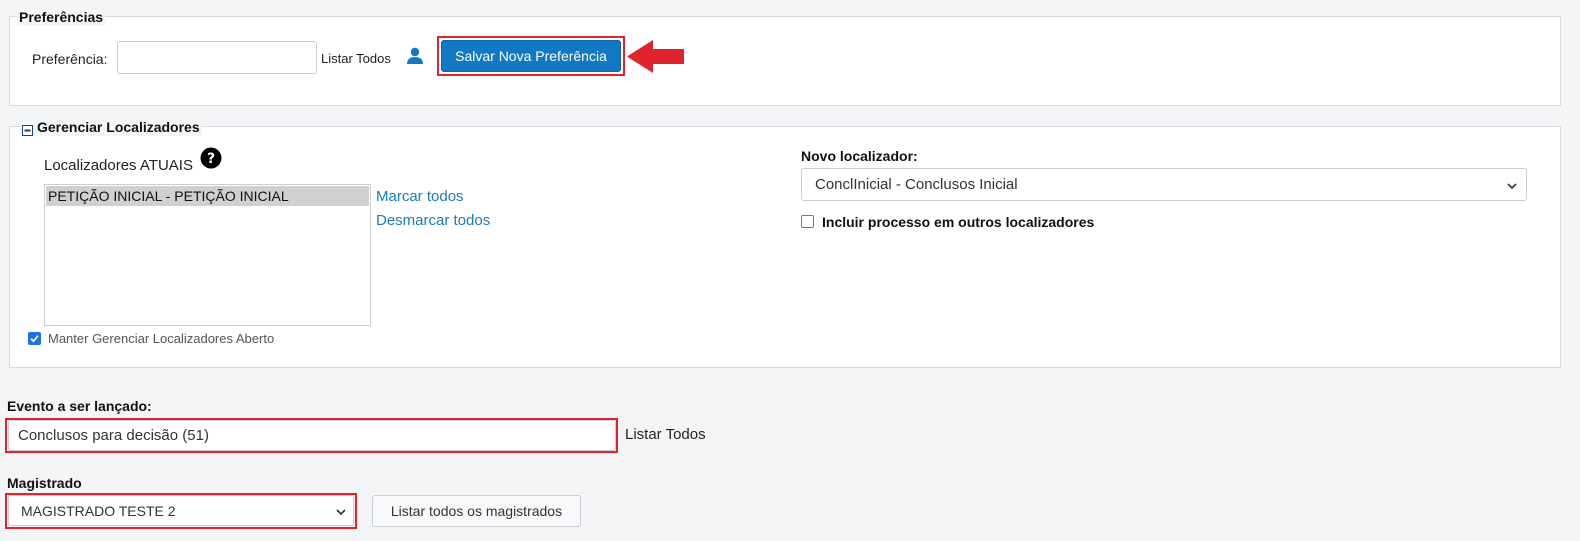 The height and width of the screenshot is (541, 1580). Describe the element at coordinates (665, 435) in the screenshot. I see `listar-todos-evento-link: Listar Todos` at that location.